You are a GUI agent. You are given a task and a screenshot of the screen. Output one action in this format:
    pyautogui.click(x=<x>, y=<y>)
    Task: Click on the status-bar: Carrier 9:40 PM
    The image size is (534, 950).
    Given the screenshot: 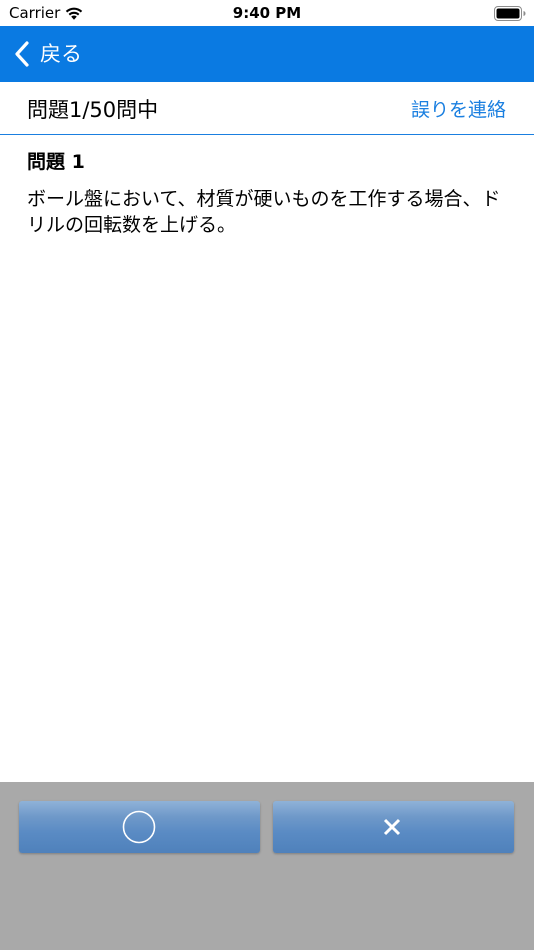 What is the action you would take?
    pyautogui.click(x=267, y=13)
    